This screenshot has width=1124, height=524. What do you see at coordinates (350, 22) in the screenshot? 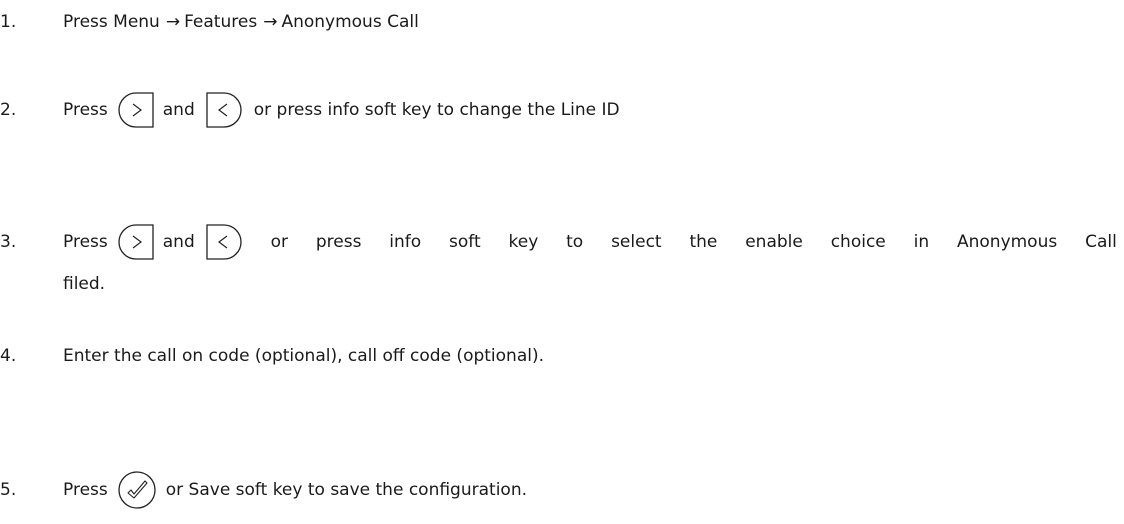
I see `menu-path-anonymous-call: Anonymous Call` at bounding box center [350, 22].